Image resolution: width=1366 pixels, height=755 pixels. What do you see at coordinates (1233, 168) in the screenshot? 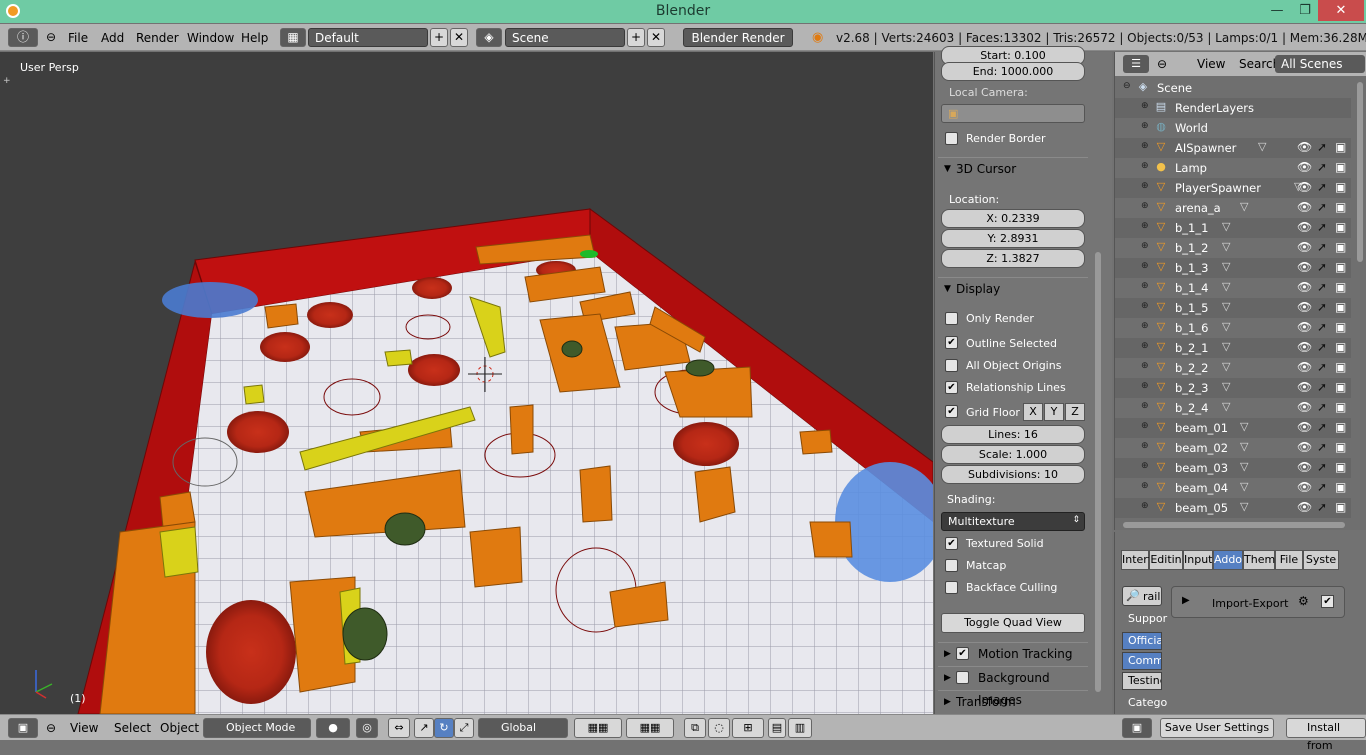
I see `outliner-item: ⊕ ● Lamp 👁 ➚ ▣` at bounding box center [1233, 168].